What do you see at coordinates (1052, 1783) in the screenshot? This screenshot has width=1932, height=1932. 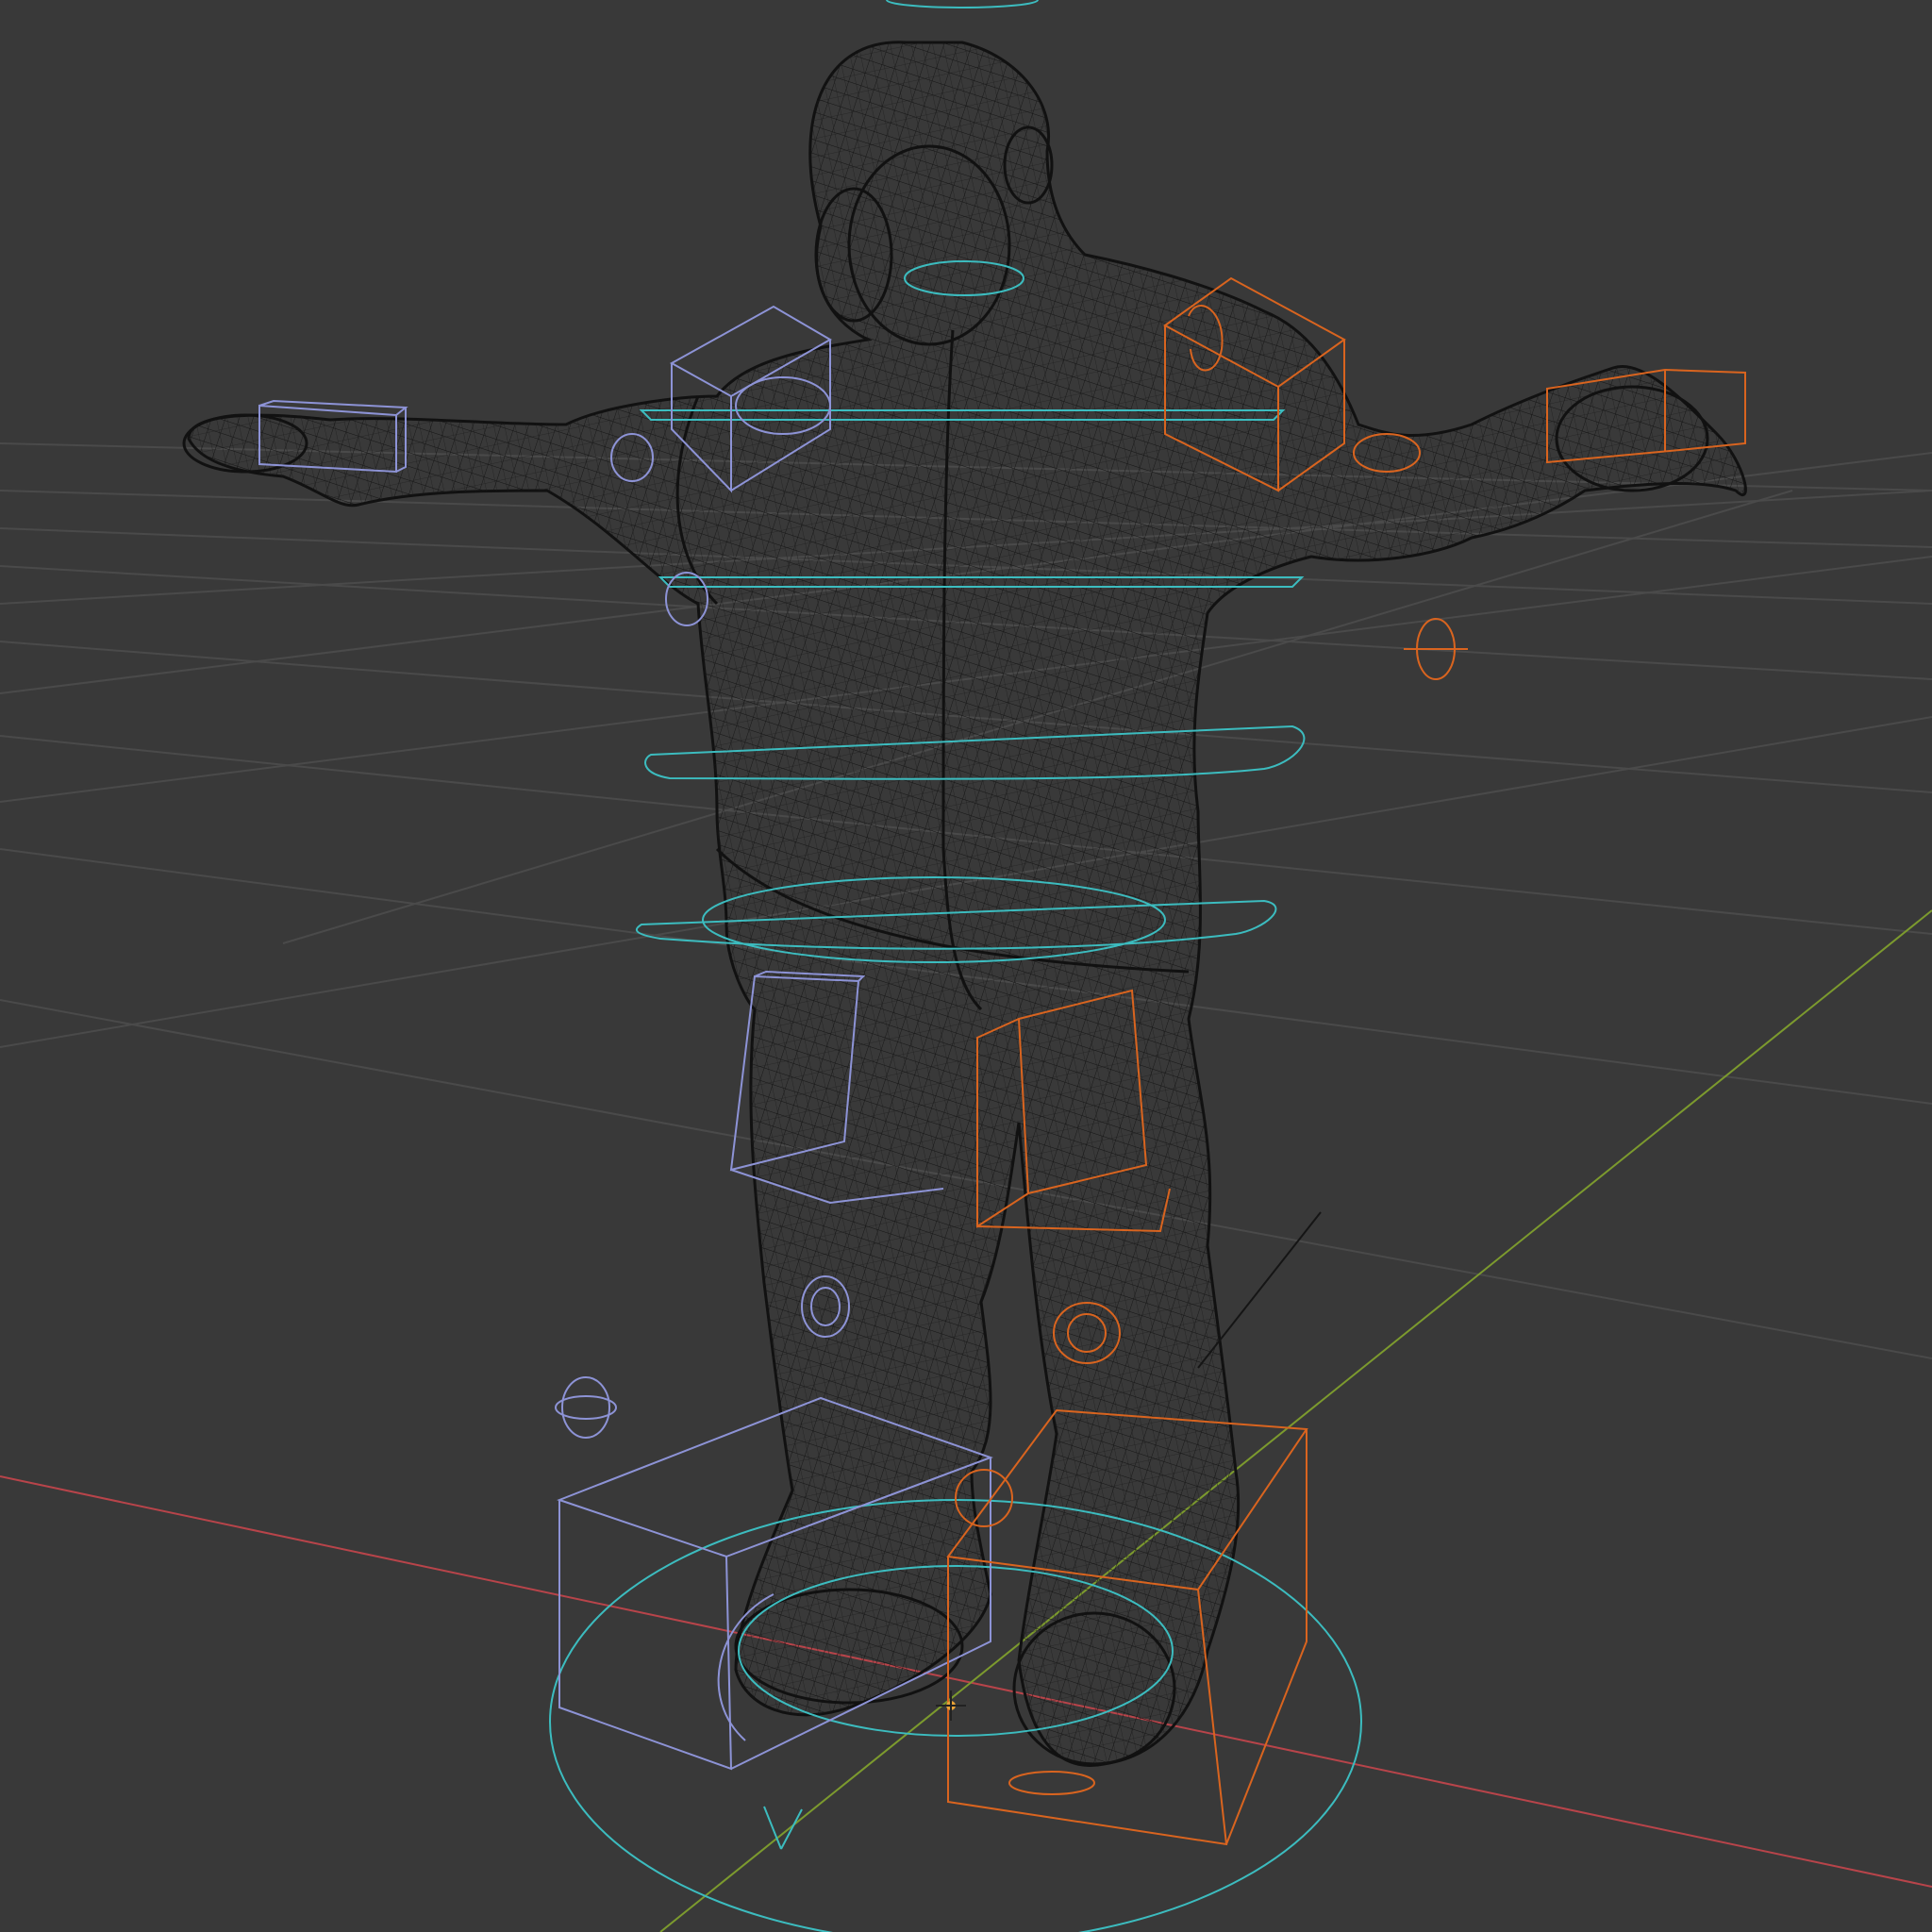 I see `foot-roll-r` at bounding box center [1052, 1783].